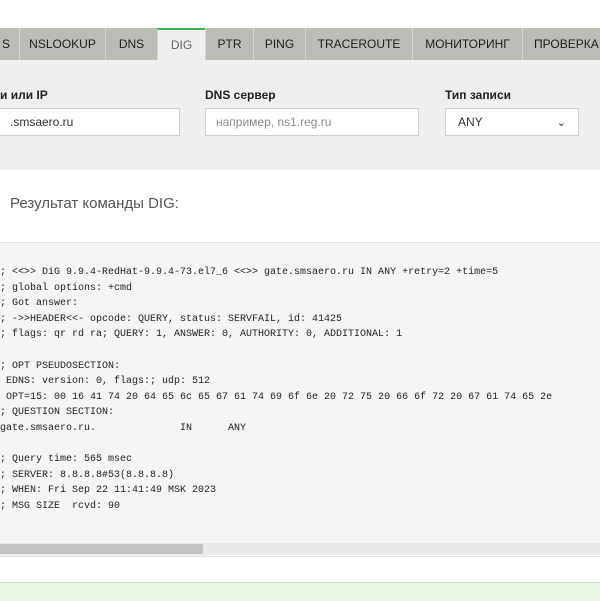 The width and height of the screenshot is (600, 601). What do you see at coordinates (105, 382) in the screenshot?
I see `output-line: EDNS: version: 0, flags:; udp: 512` at bounding box center [105, 382].